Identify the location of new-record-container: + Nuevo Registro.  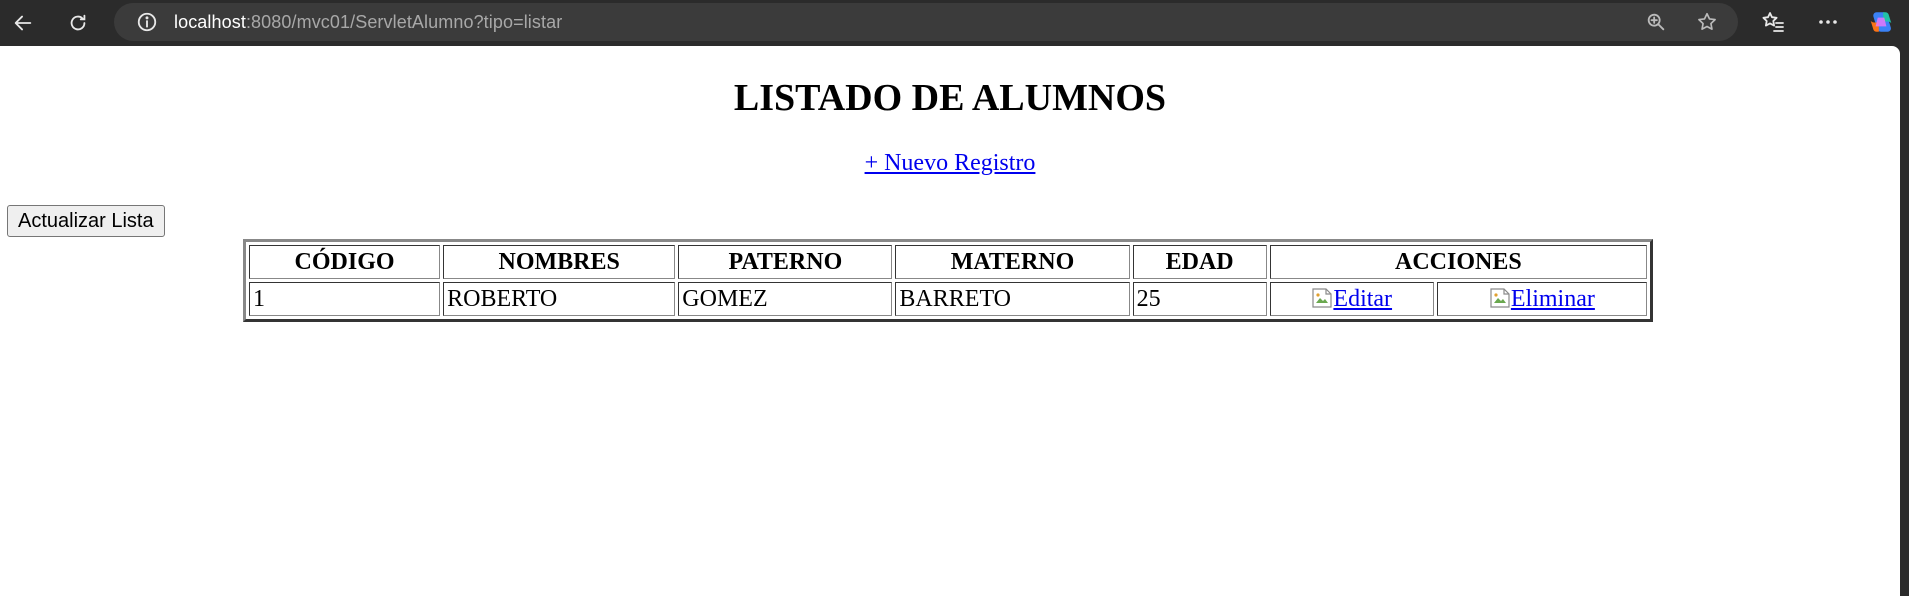
(950, 163).